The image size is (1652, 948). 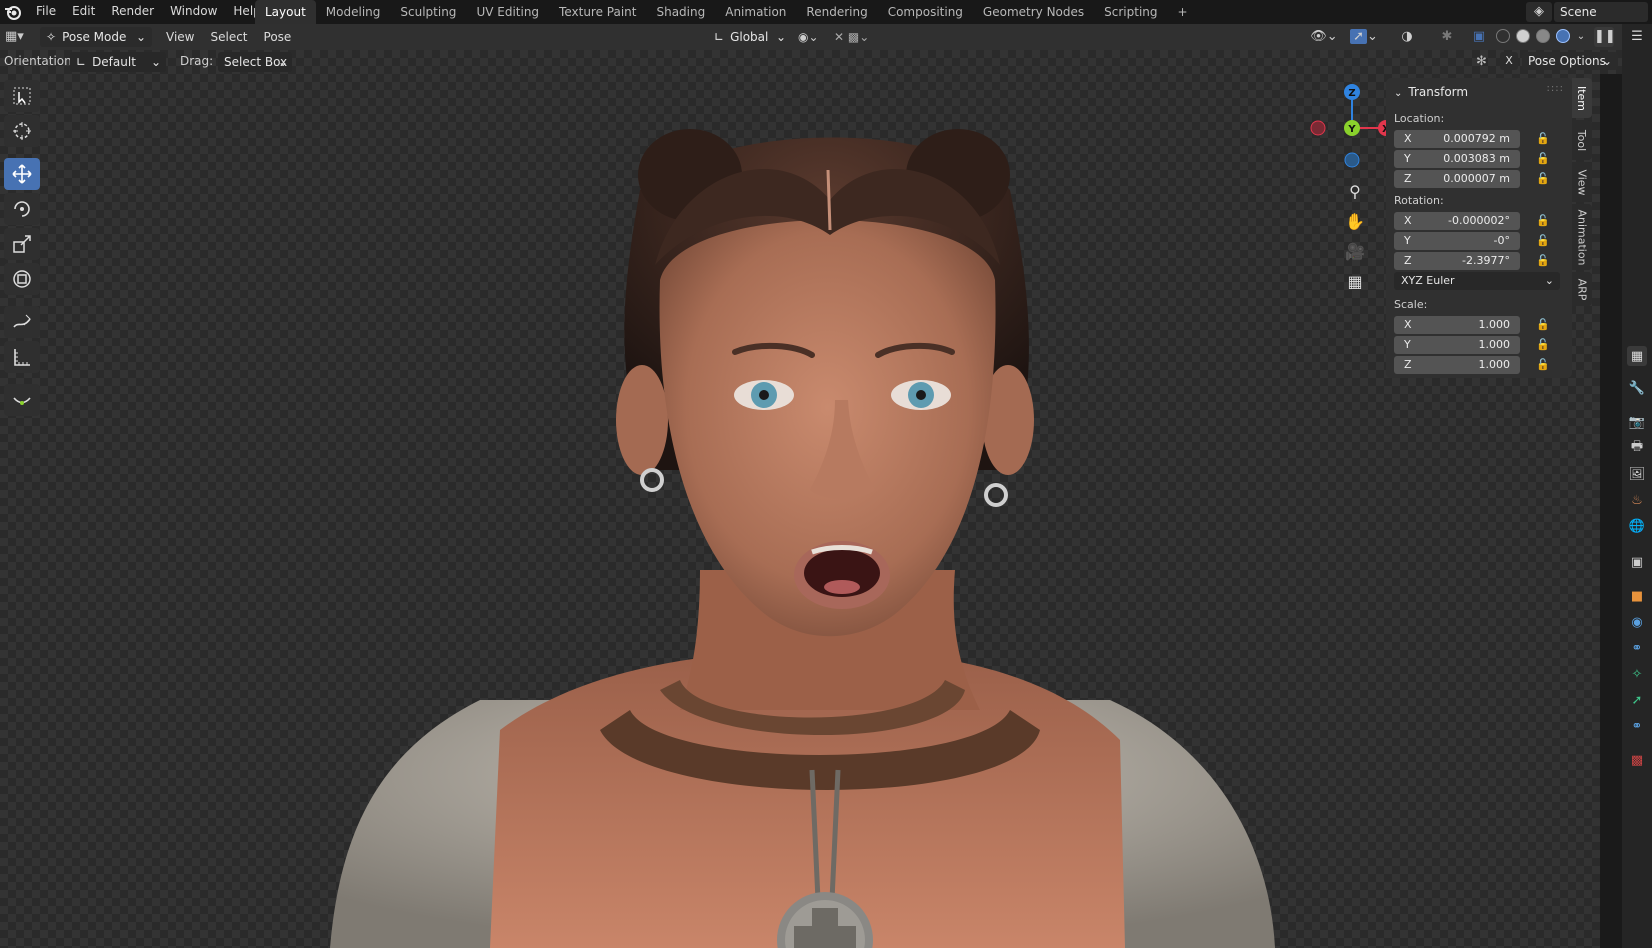 I want to click on tab-layout: Layout, so click(x=285, y=12).